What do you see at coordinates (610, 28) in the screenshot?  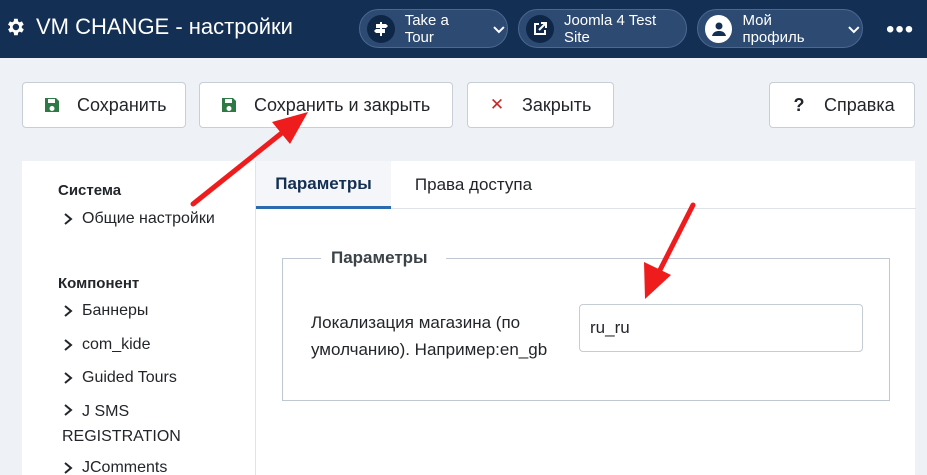 I see `site-link-label: Joomla 4 Test Site` at bounding box center [610, 28].